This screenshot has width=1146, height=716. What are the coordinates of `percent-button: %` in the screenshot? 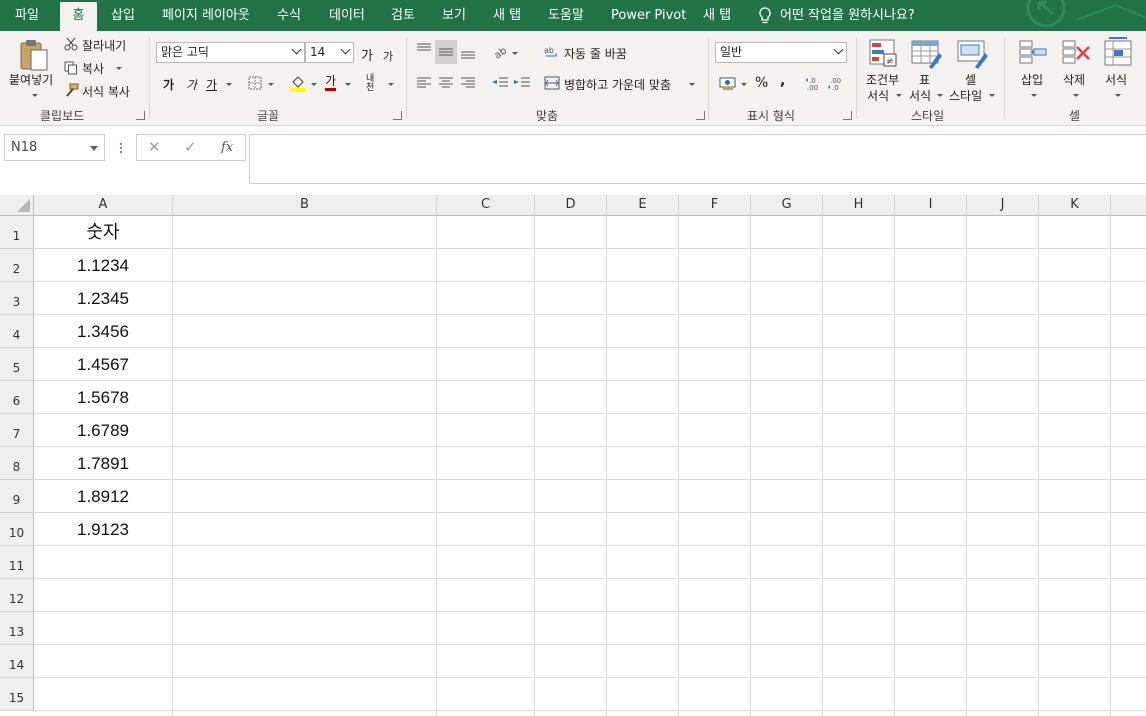 It's located at (761, 83).